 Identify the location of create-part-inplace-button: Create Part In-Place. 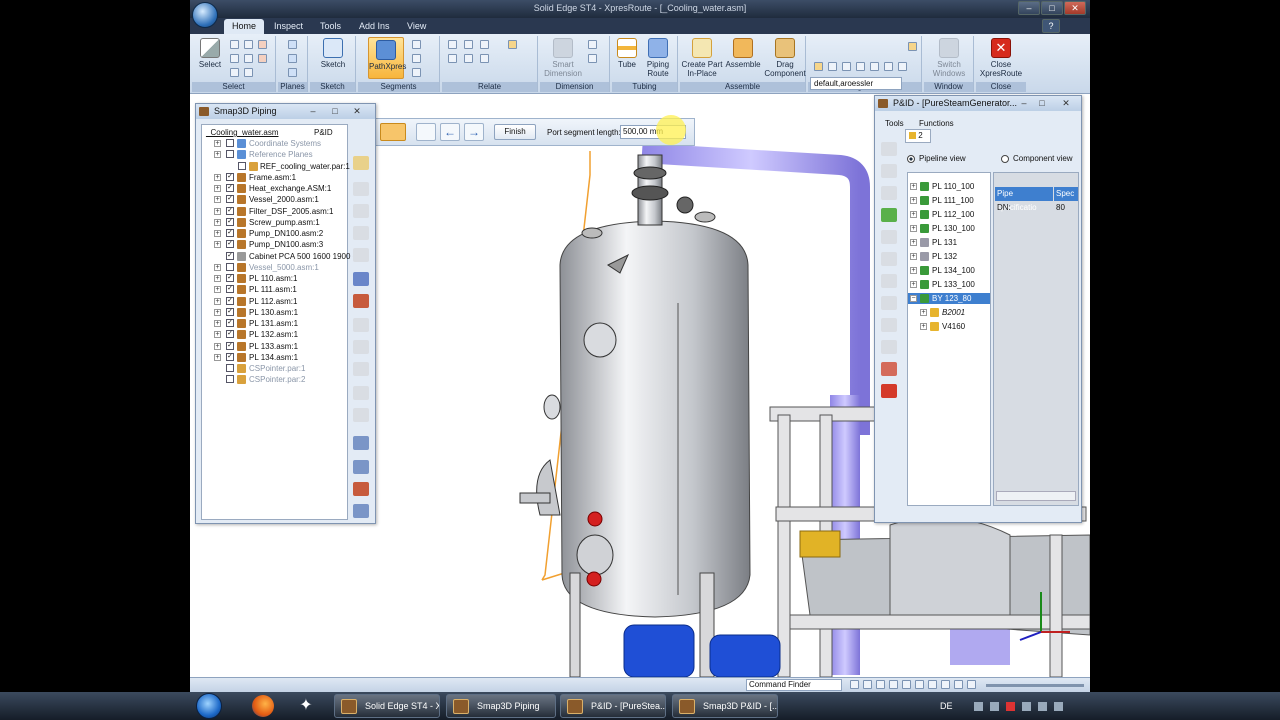
(702, 58).